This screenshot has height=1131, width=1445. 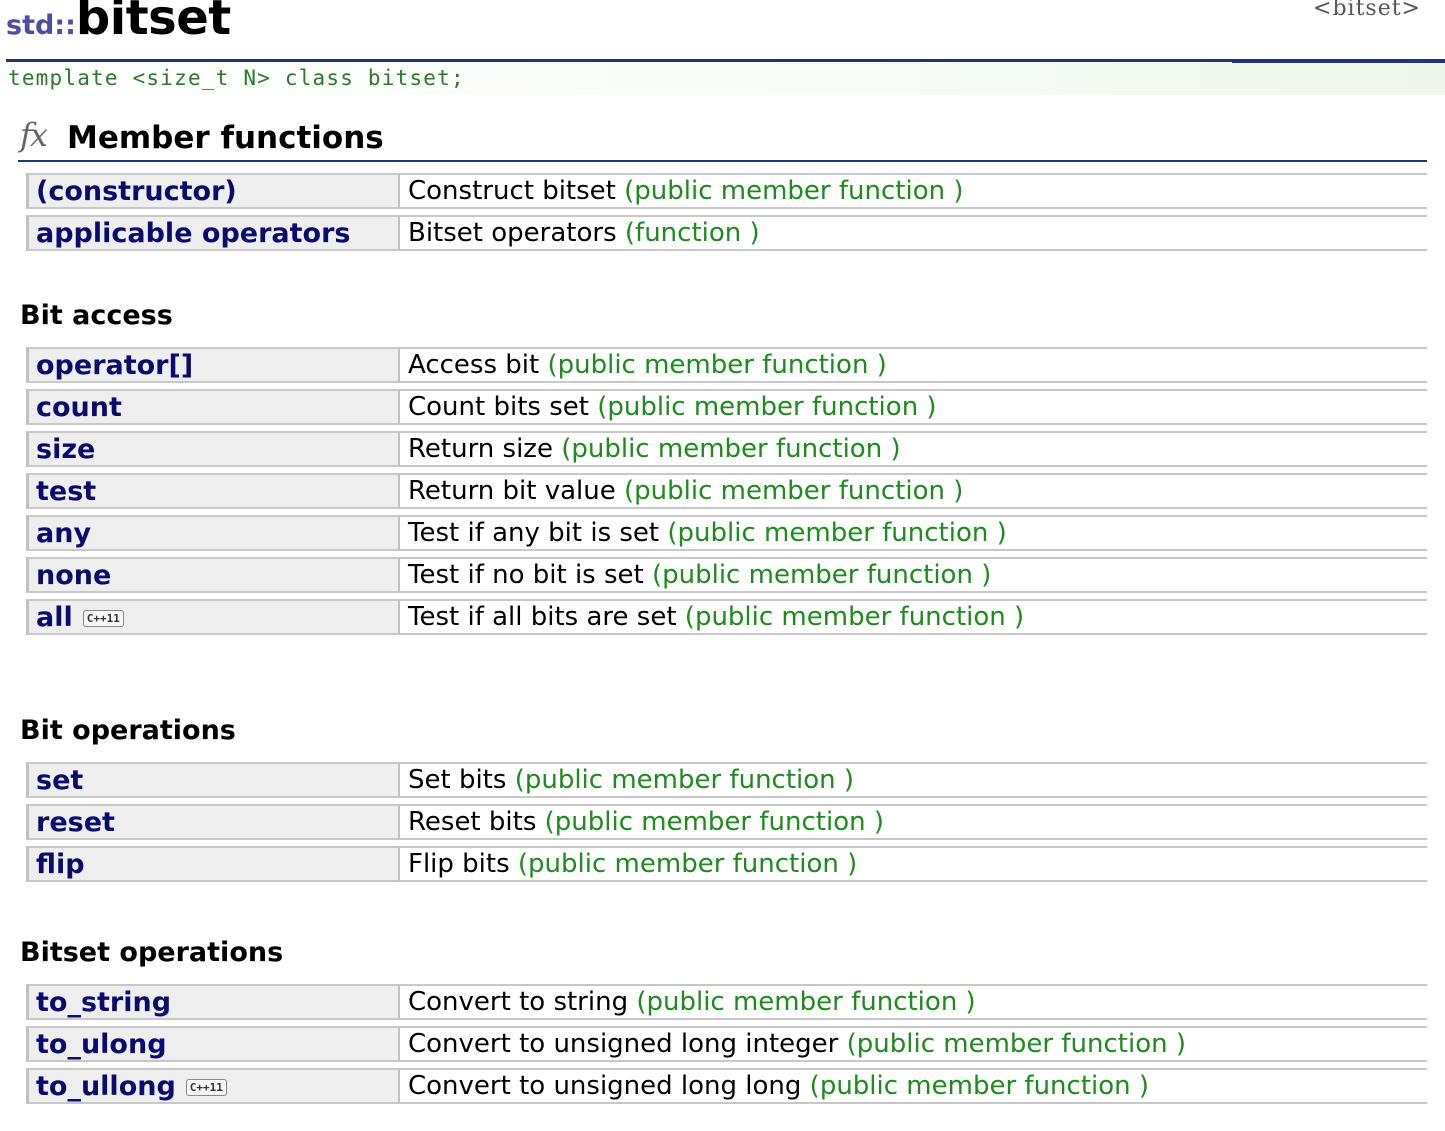 I want to click on member-description: Set bits (public member function ), so click(x=913, y=780).